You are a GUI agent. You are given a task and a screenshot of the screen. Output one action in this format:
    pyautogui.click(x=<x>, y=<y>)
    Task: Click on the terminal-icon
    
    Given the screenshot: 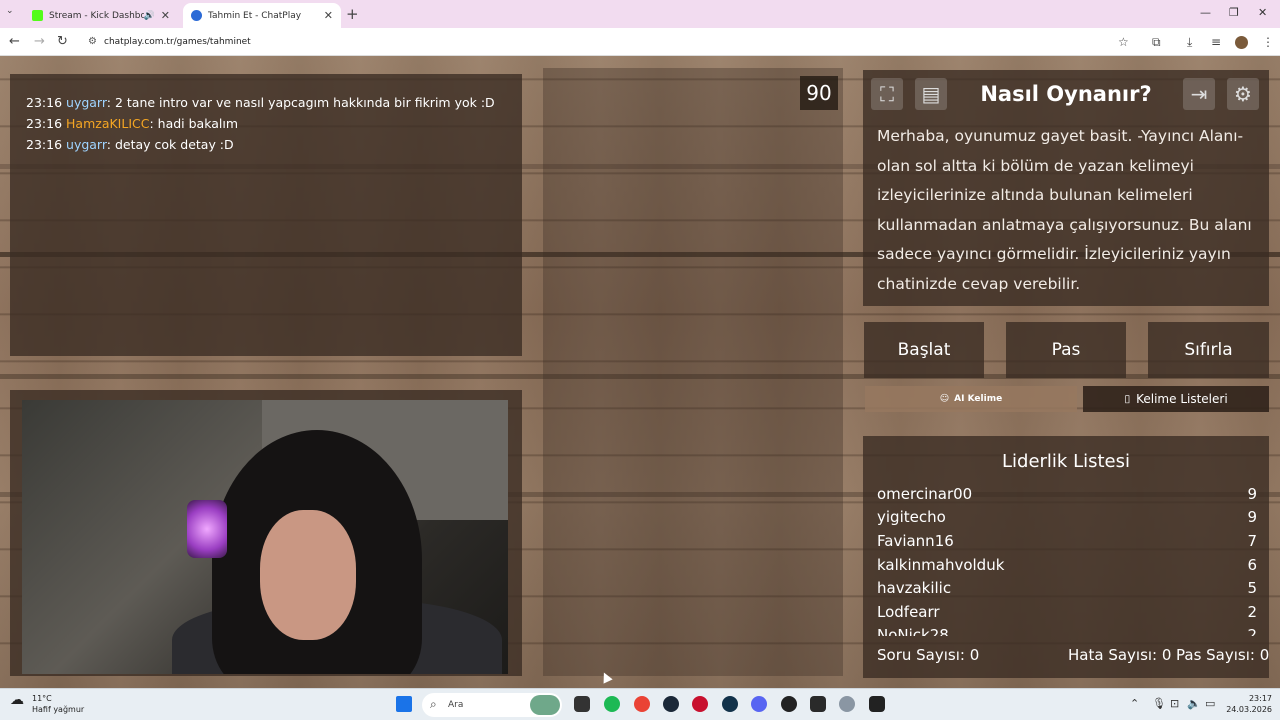 What is the action you would take?
    pyautogui.click(x=877, y=704)
    